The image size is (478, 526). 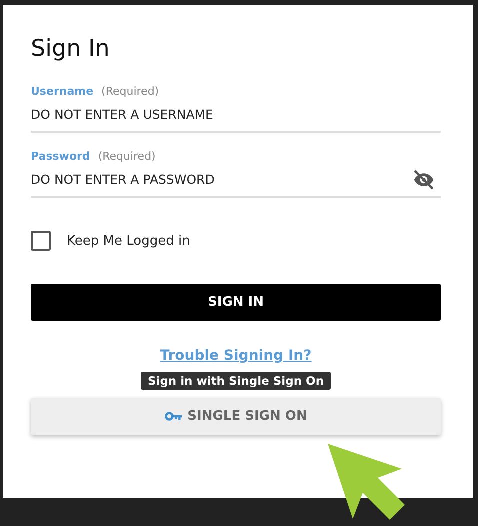 I want to click on username-field: DO NOT ENTER A USERNAME, so click(x=236, y=116).